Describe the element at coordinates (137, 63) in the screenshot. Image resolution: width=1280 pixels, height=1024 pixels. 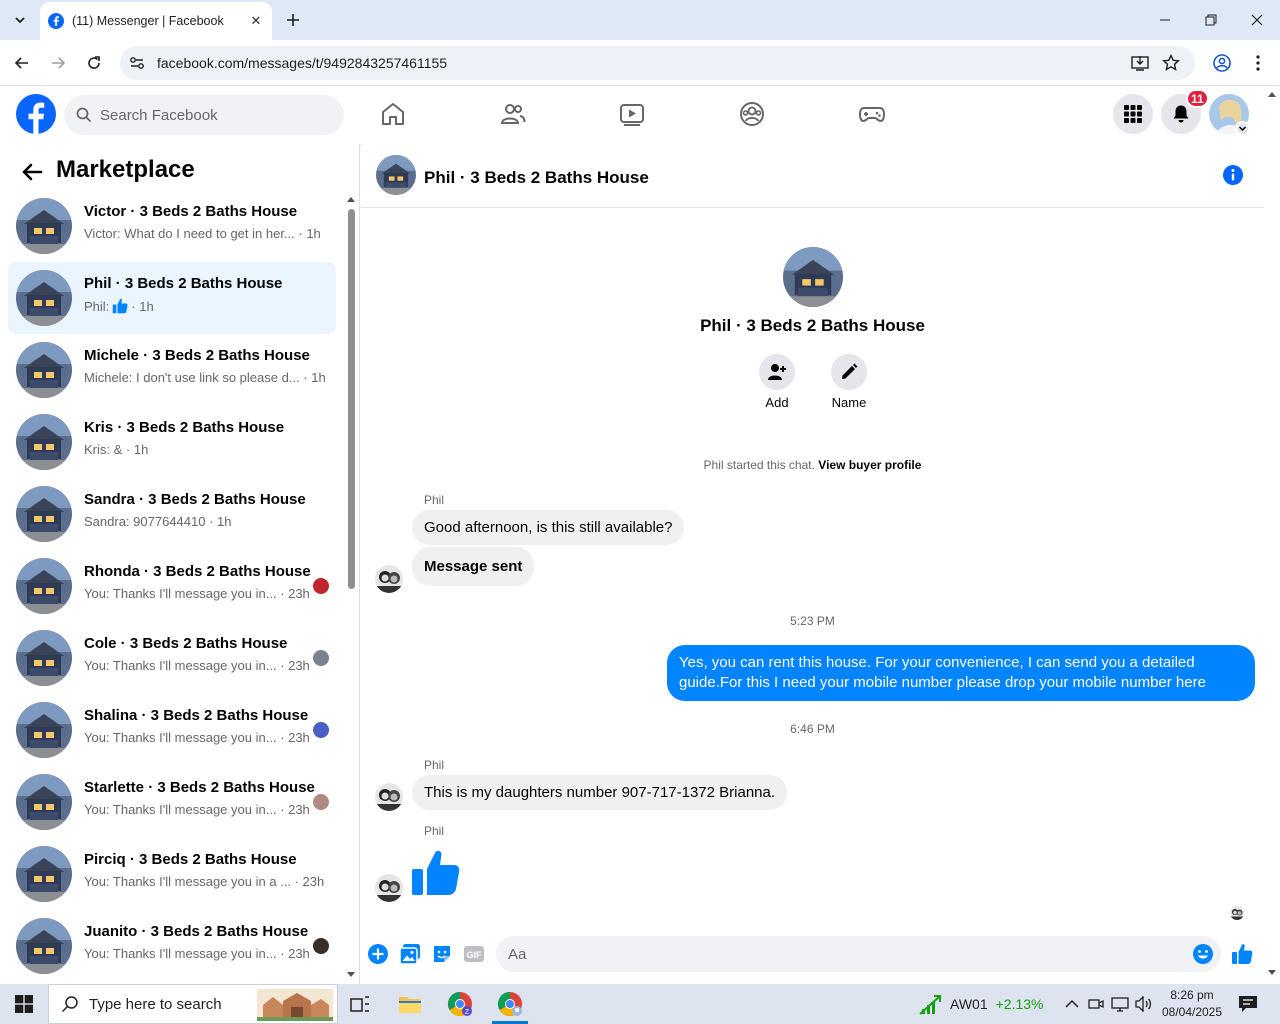
I see `site-settings-icon` at that location.